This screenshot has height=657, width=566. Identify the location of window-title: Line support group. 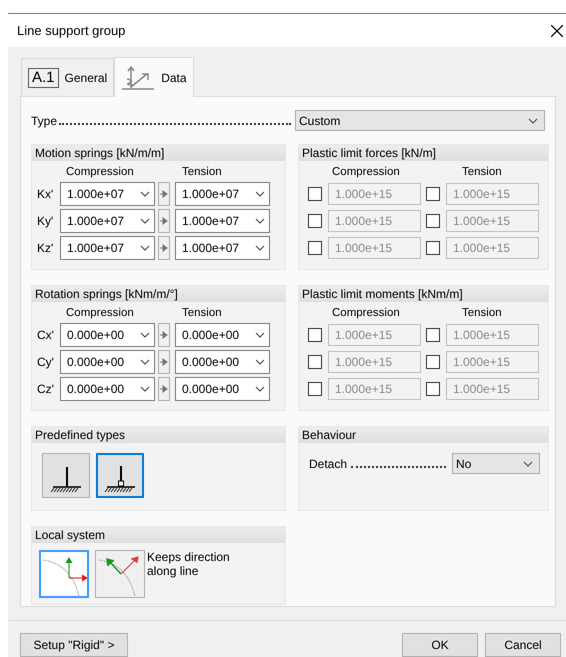
(71, 31).